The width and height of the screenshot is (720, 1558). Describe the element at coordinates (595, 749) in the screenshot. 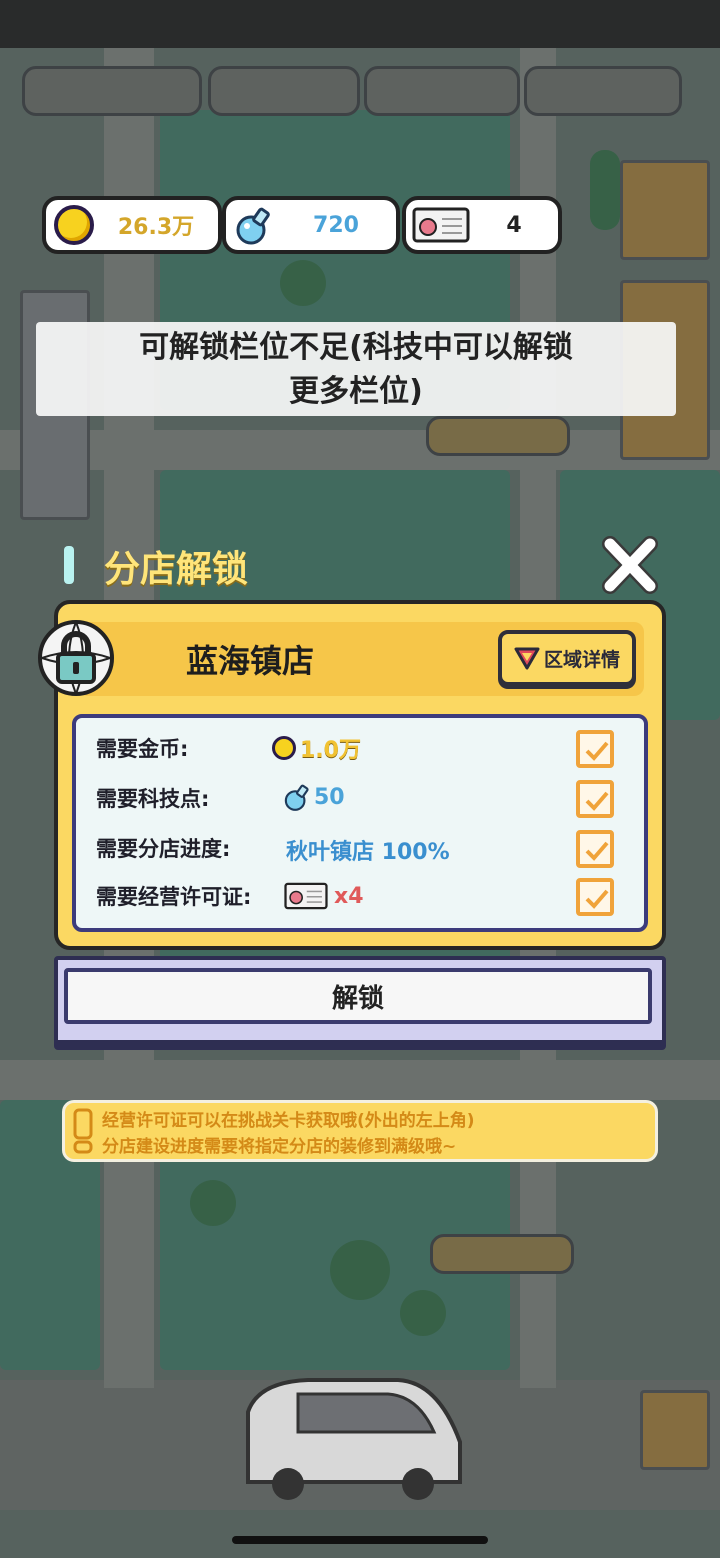

I see `requirement-check-coins` at that location.